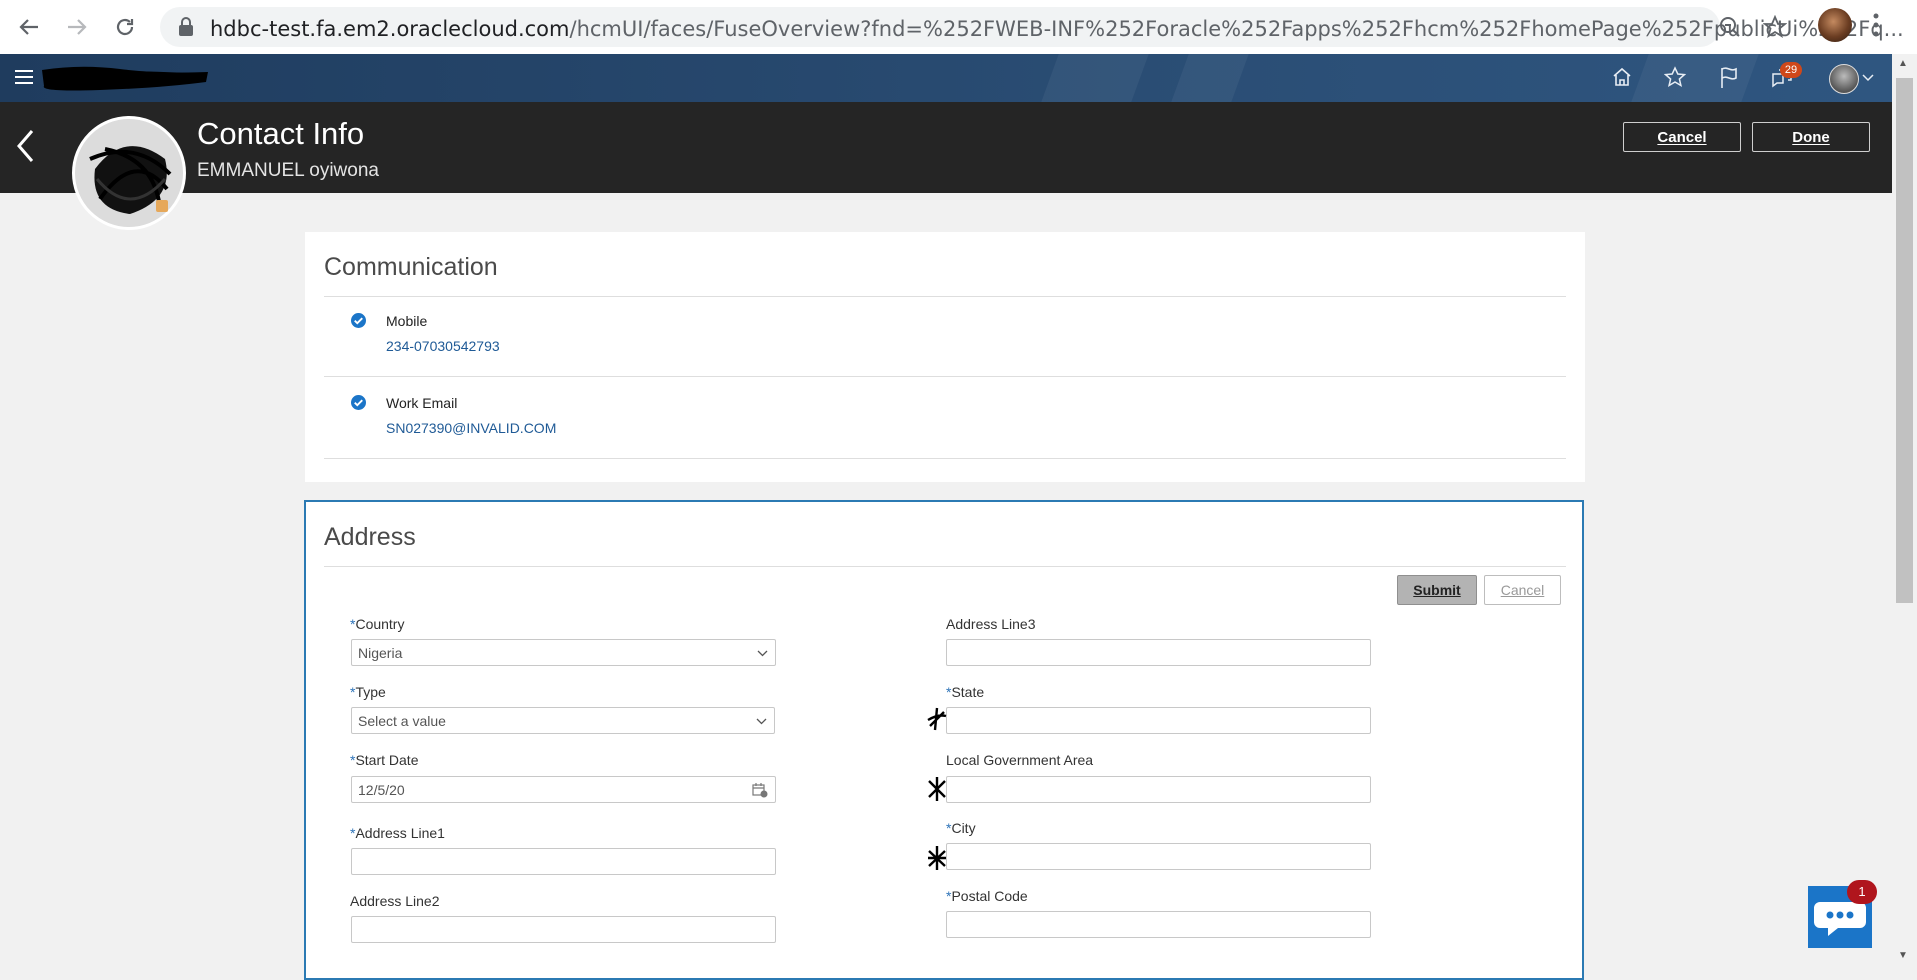 The height and width of the screenshot is (980, 1917). Describe the element at coordinates (1158, 720) in the screenshot. I see `state-input` at that location.